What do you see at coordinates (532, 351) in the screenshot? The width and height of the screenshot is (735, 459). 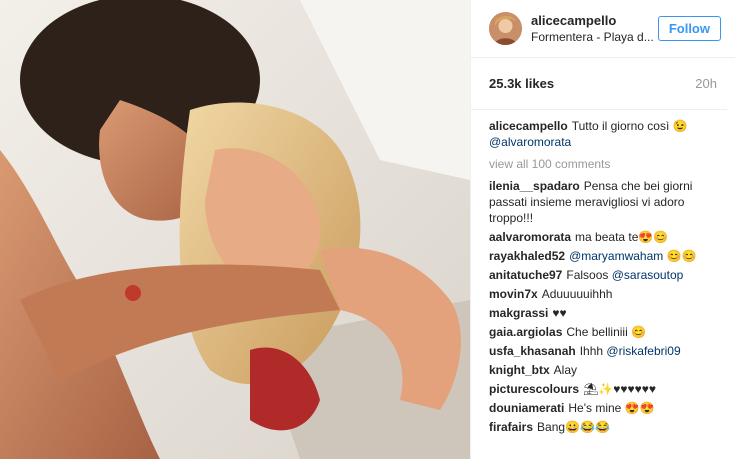 I see `comment-username: usfa_khasanah` at bounding box center [532, 351].